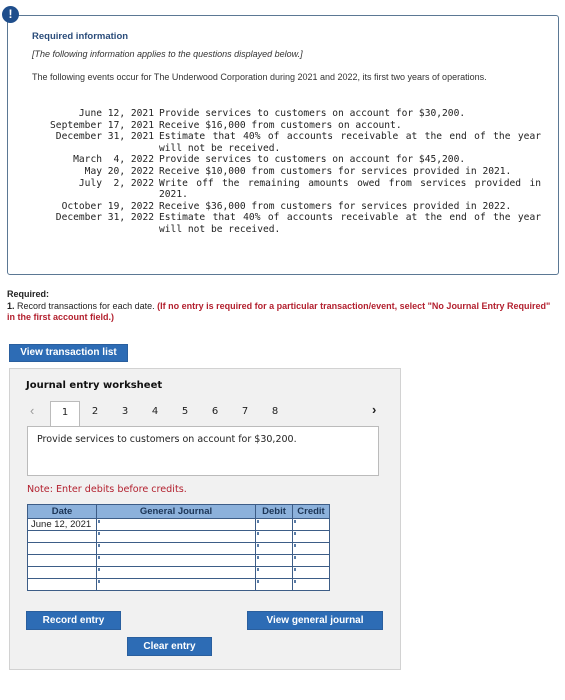 This screenshot has height=700, width=565. Describe the element at coordinates (102, 137) in the screenshot. I see `event-date: December 31, 2021` at that location.